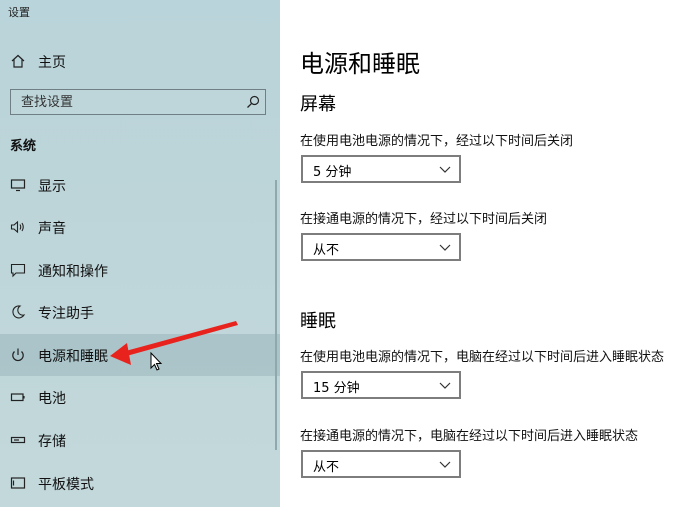 The height and width of the screenshot is (507, 700). Describe the element at coordinates (336, 388) in the screenshot. I see `dropdown-value: 15 分钟` at that location.